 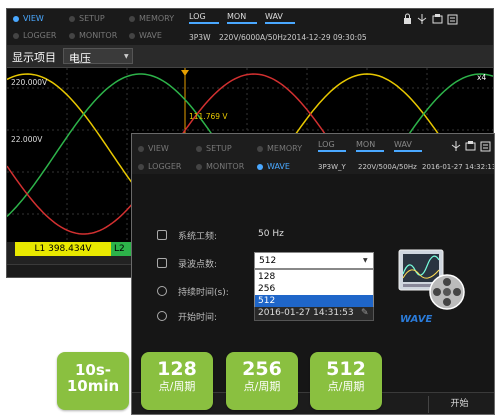 What do you see at coordinates (387, 167) in the screenshot?
I see `front-status-range: 220V/500A/50Hz` at bounding box center [387, 167].